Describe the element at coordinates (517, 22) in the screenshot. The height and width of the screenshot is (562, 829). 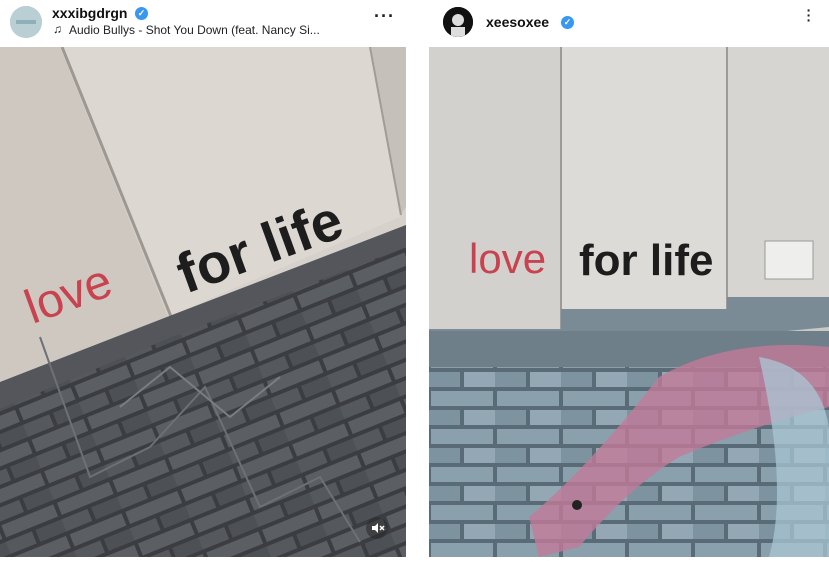
I see `username: xeesoxee` at that location.